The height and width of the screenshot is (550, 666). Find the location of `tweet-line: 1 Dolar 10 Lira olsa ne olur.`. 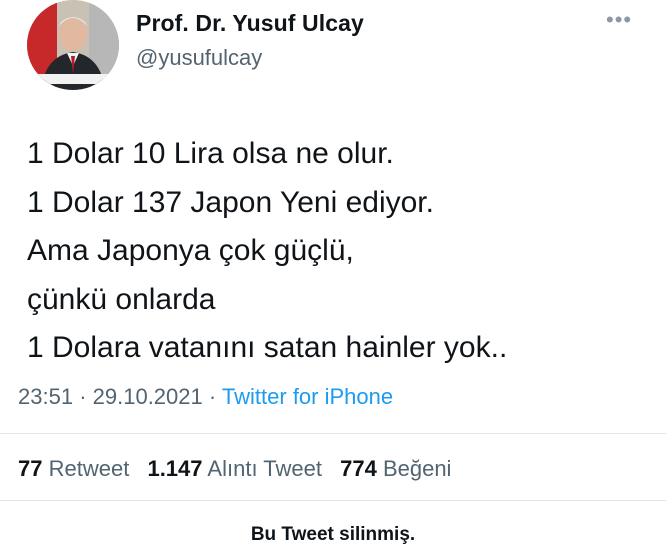

tweet-line: 1 Dolar 10 Lira olsa ne olur. is located at coordinates (210, 153).